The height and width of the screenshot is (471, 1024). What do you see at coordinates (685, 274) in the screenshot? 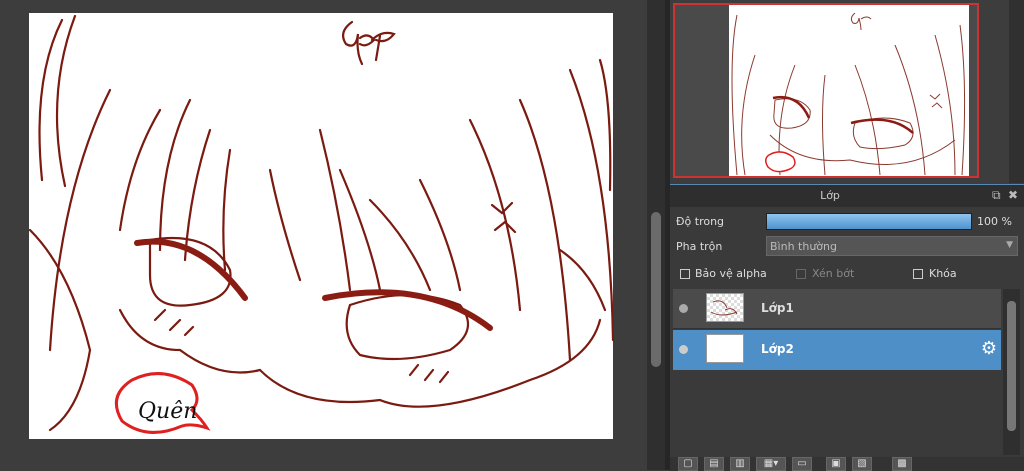
I see `protect-alpha-checkbox` at bounding box center [685, 274].